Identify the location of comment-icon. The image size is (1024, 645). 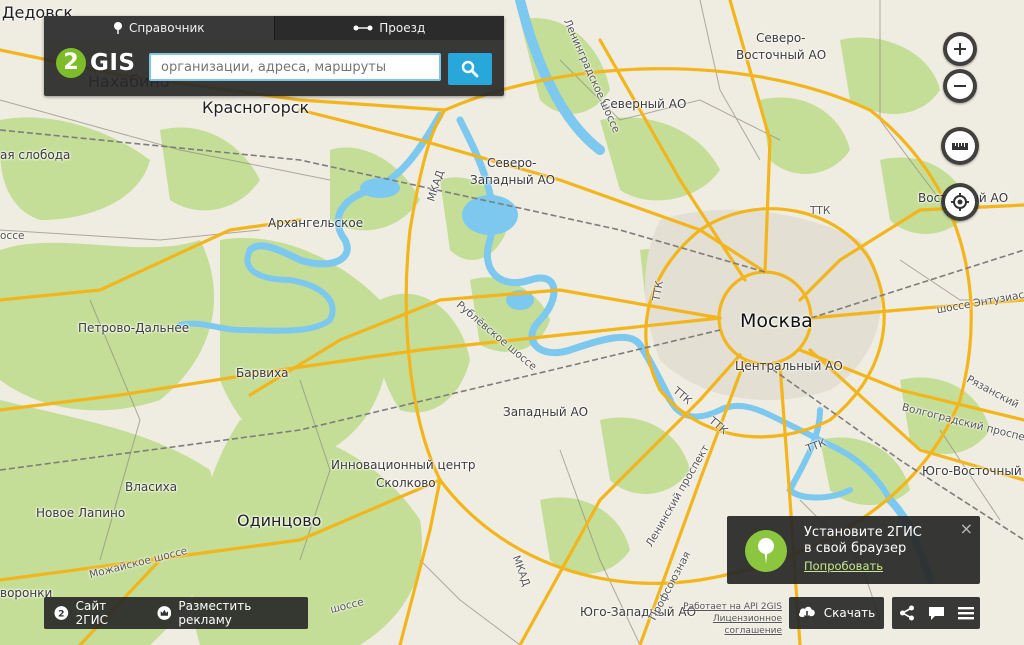
(936, 613).